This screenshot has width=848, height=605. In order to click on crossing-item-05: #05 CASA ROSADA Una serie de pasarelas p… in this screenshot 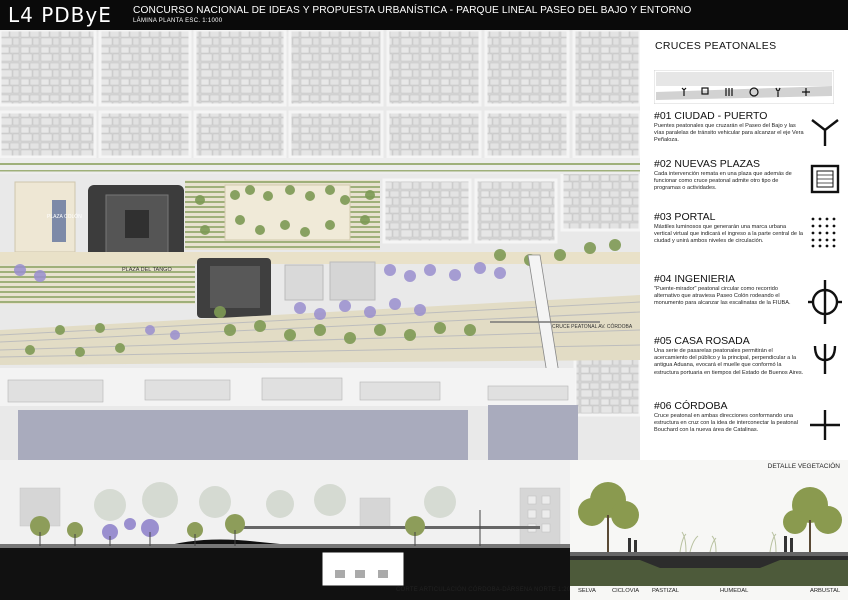, I will do `click(729, 356)`.